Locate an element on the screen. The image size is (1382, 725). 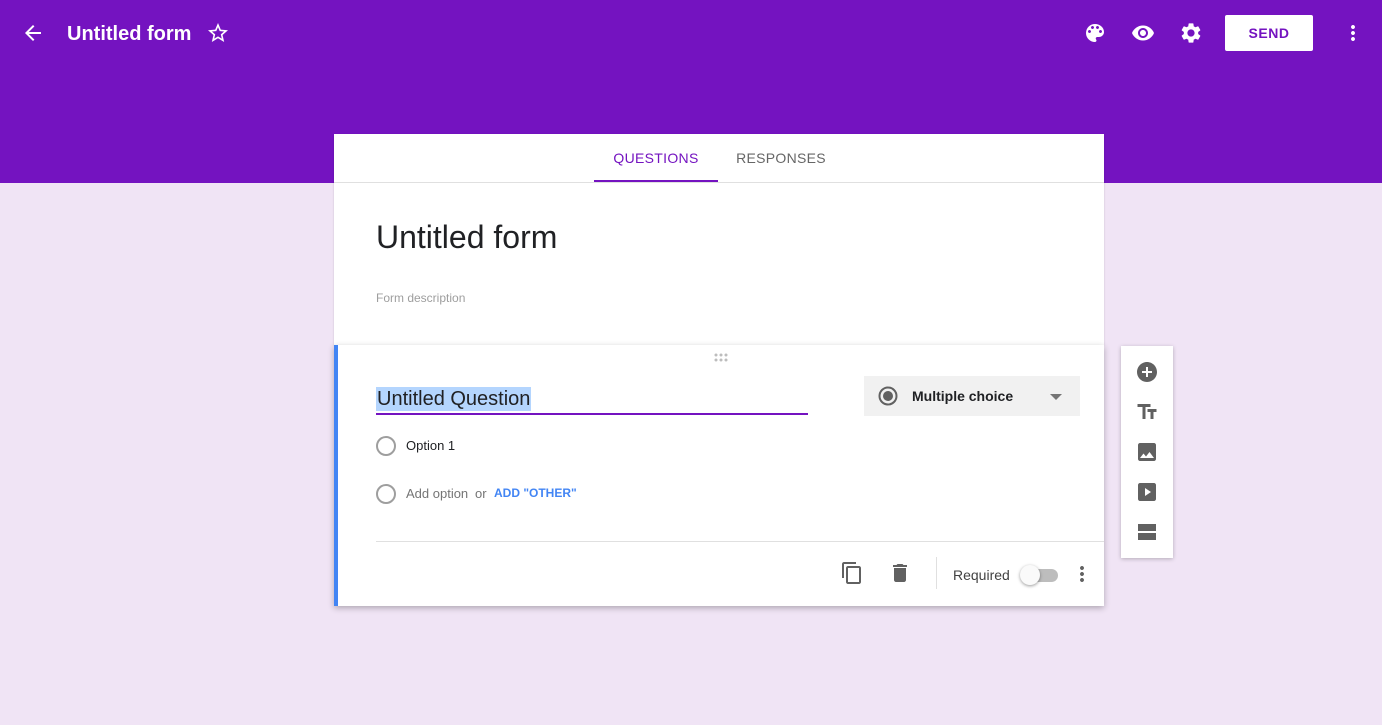
back-arrow-icon is located at coordinates (33, 33).